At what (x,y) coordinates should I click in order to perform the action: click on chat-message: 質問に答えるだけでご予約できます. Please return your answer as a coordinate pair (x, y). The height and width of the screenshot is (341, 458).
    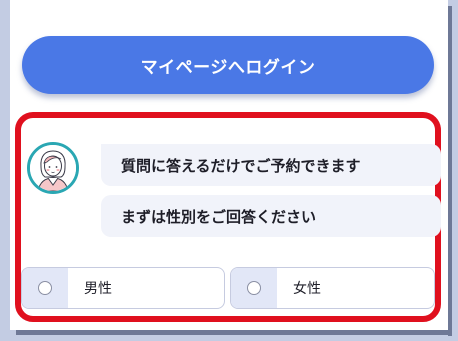
    Looking at the image, I should click on (271, 165).